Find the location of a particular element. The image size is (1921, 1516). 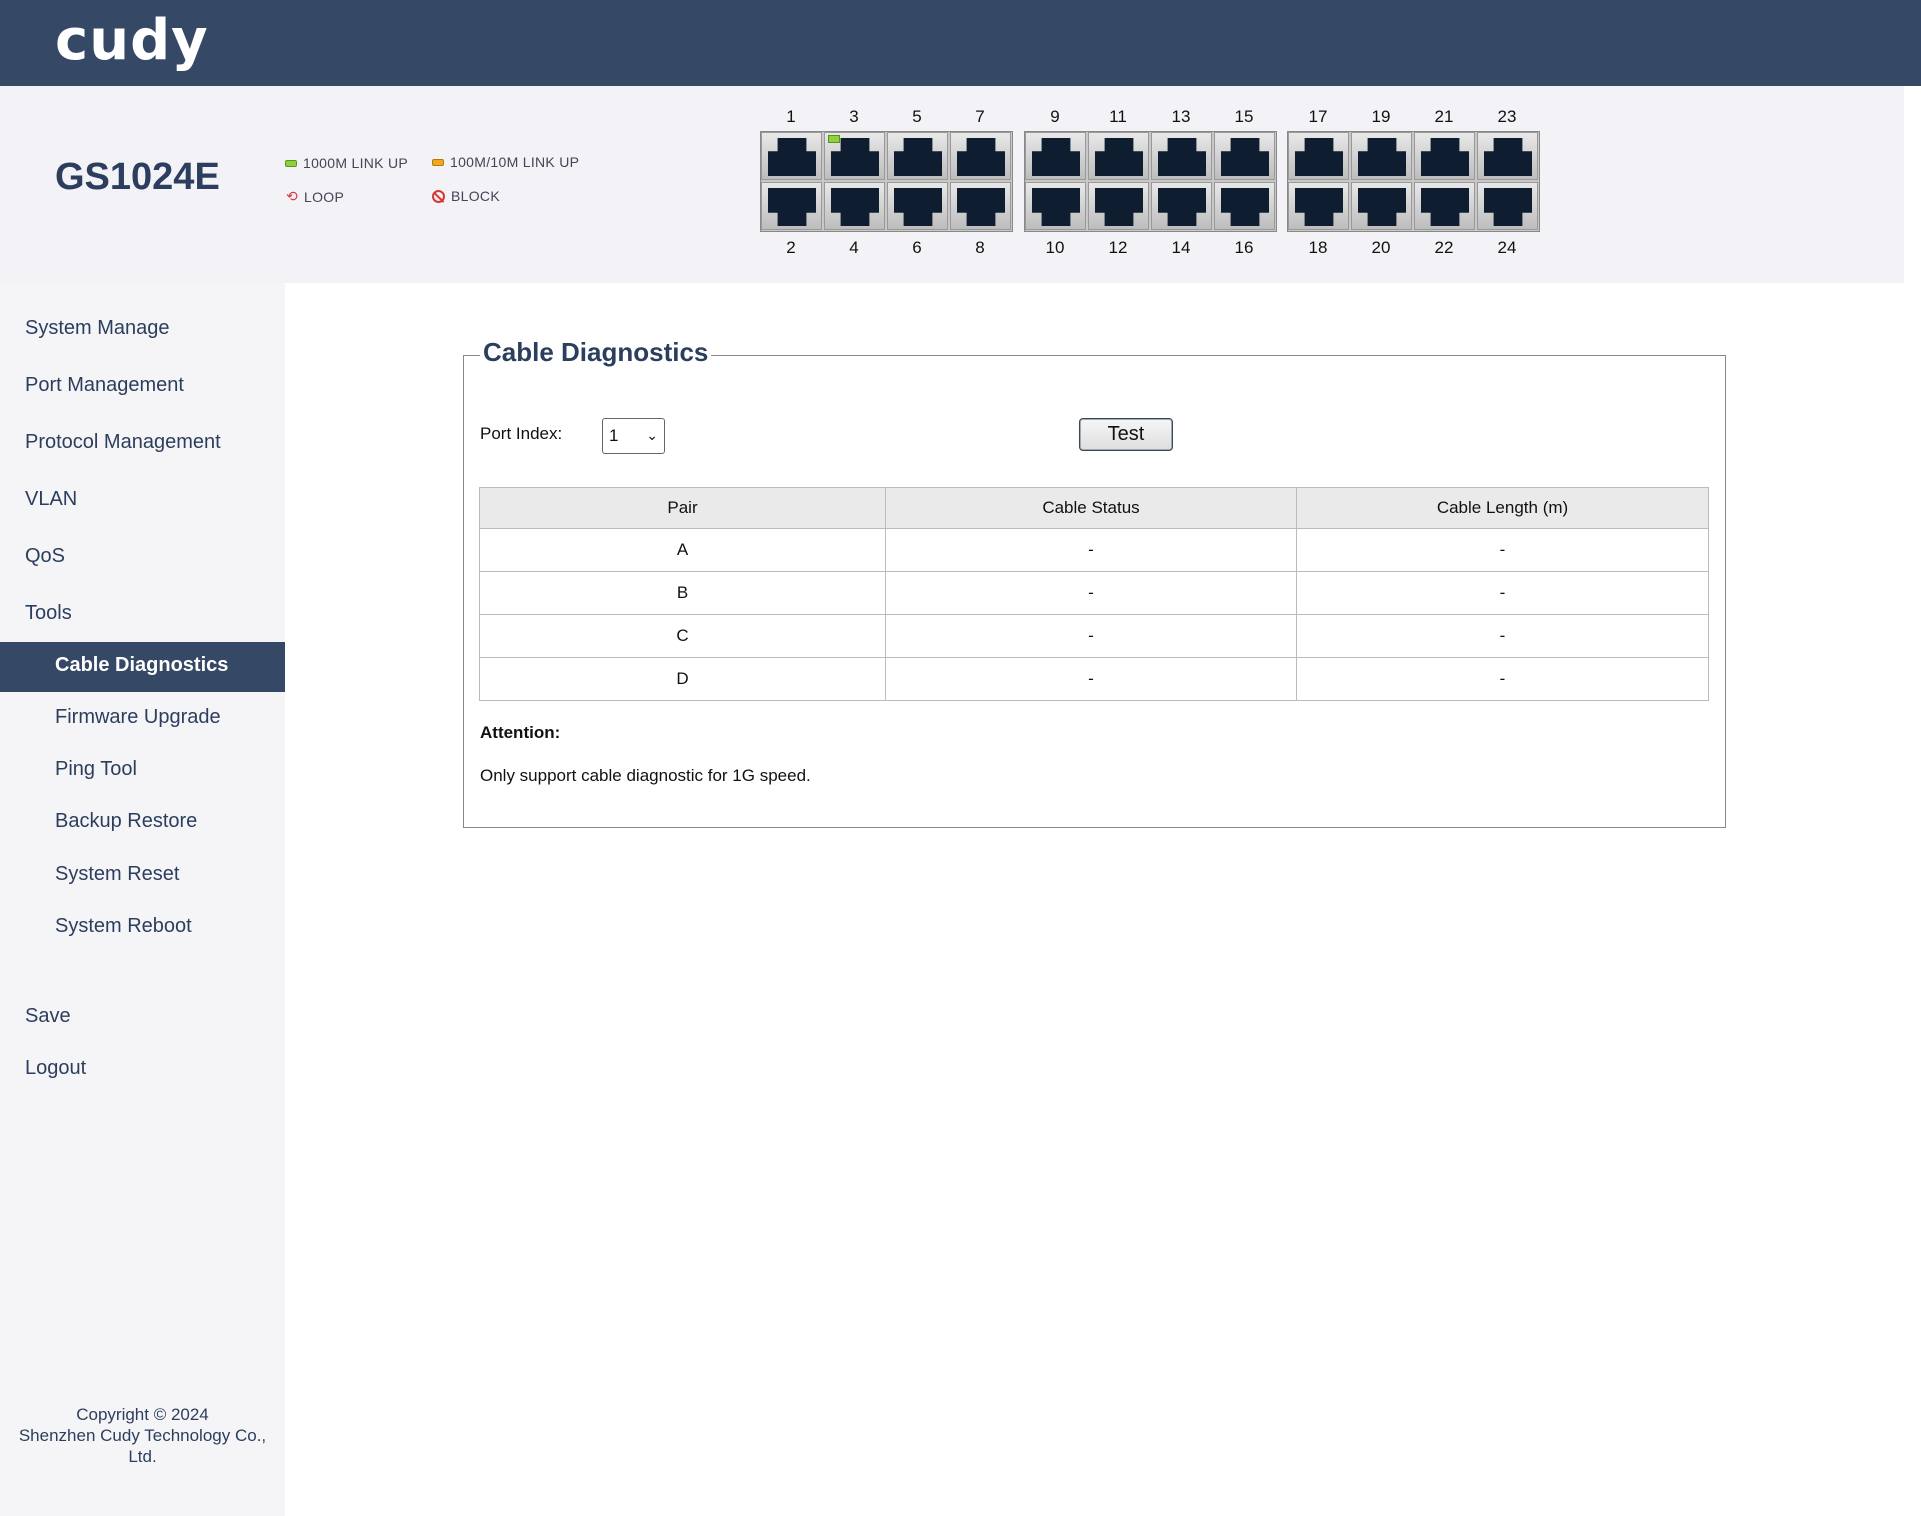

cell-pair: D is located at coordinates (682, 679).